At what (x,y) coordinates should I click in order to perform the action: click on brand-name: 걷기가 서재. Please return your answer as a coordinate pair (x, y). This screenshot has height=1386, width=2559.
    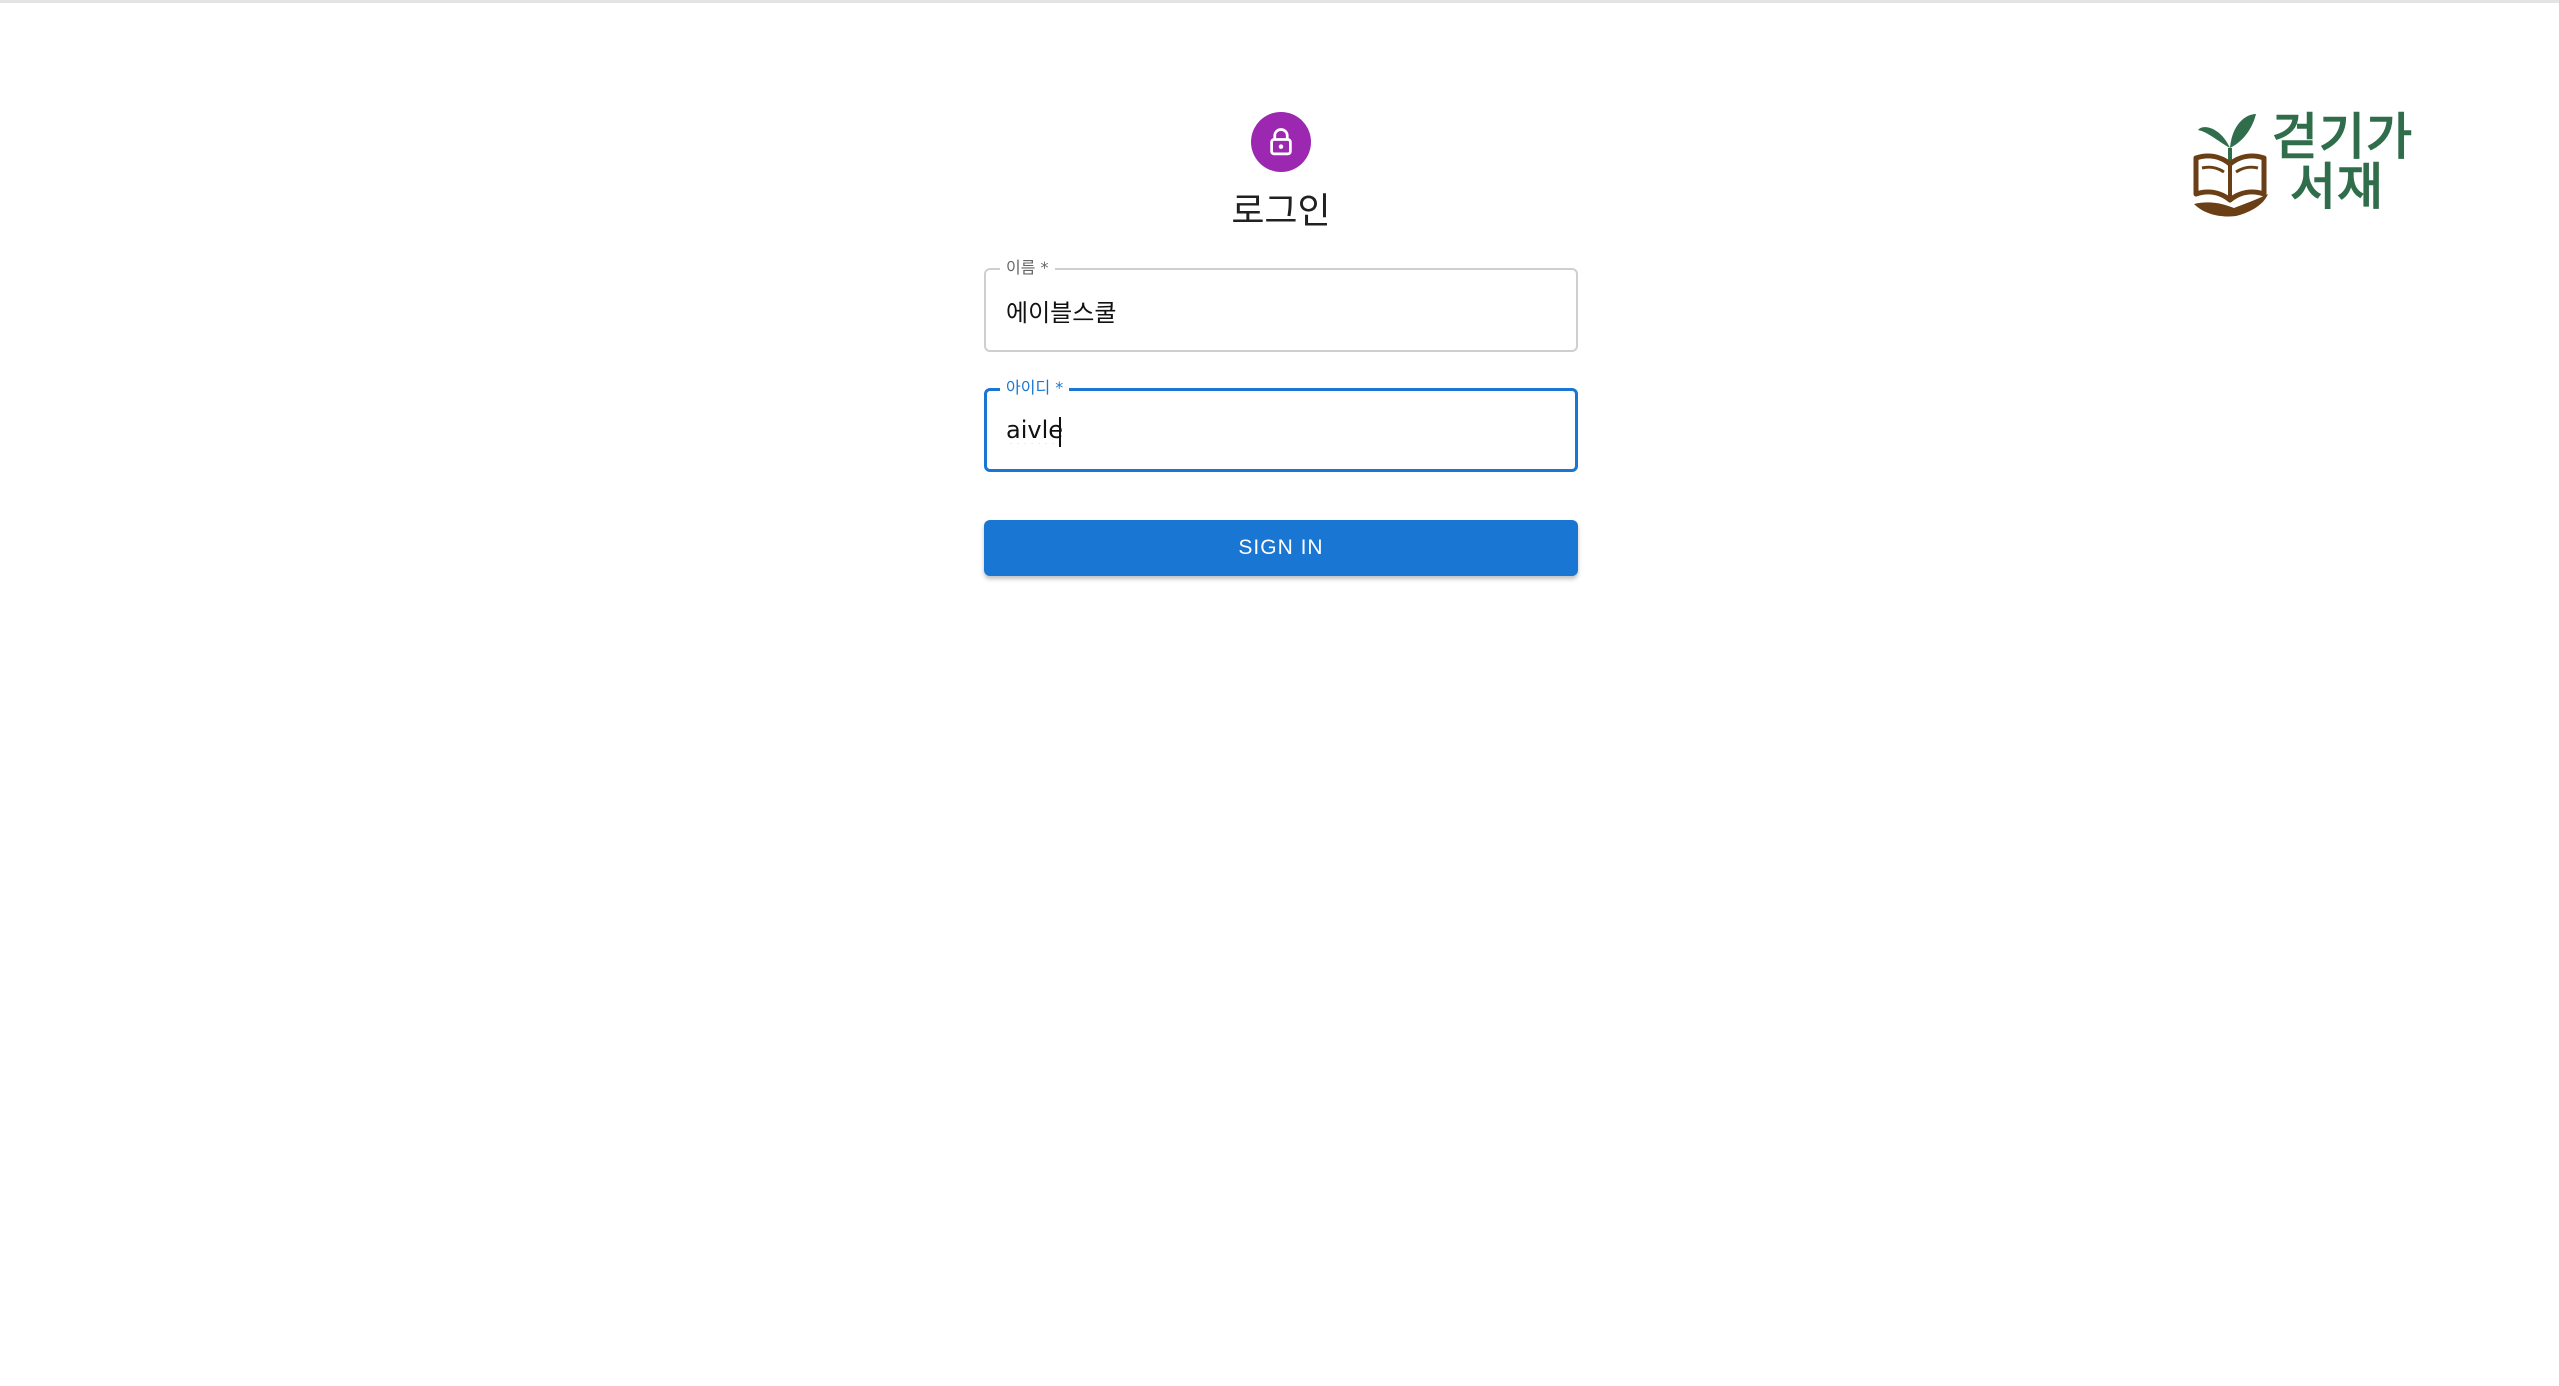
    Looking at the image, I should click on (2352, 162).